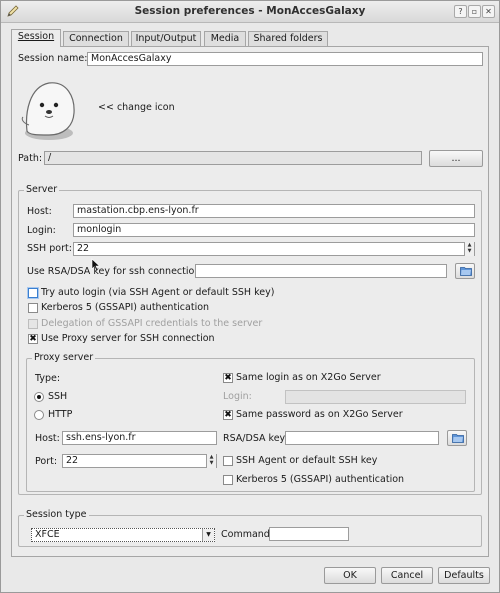 The image size is (500, 593). What do you see at coordinates (285, 59) in the screenshot?
I see `session-name-input: MonAccesGalaxy` at bounding box center [285, 59].